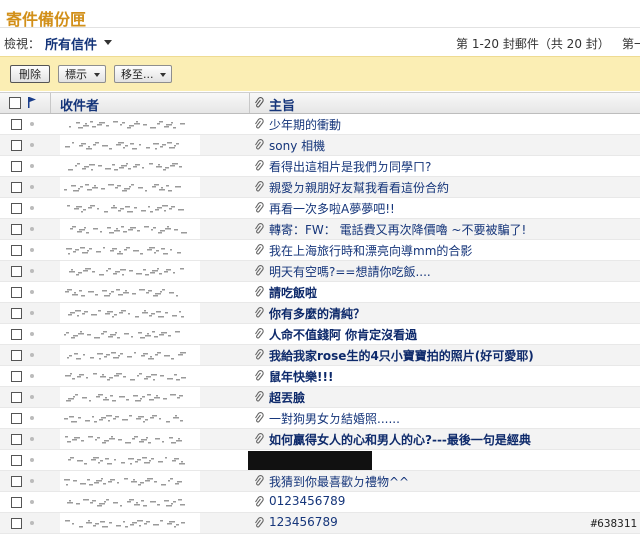 This screenshot has width=640, height=534. What do you see at coordinates (401, 355) in the screenshot?
I see `message-subject-link: 我給我家rose生的4只小寶寶拍的照片(好可愛耶)` at bounding box center [401, 355].